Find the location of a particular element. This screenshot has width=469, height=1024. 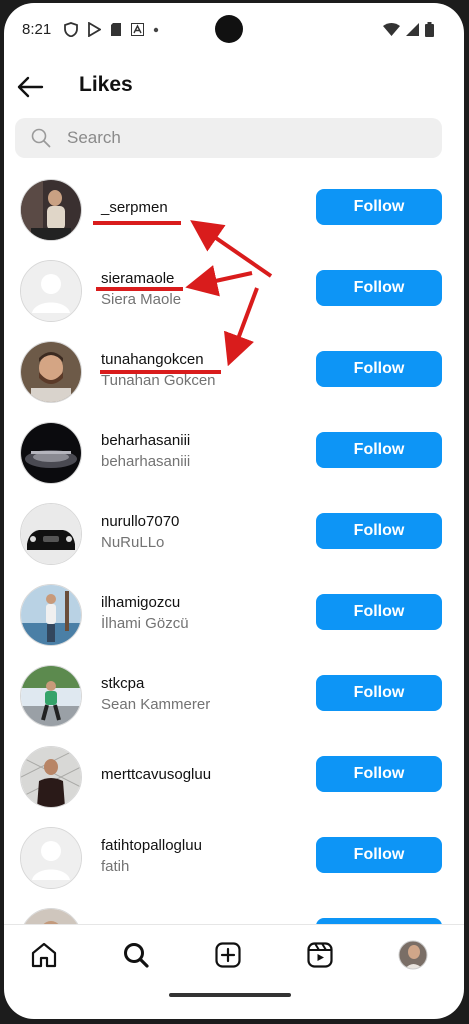

full-name: NuRuLLo is located at coordinates (133, 542).